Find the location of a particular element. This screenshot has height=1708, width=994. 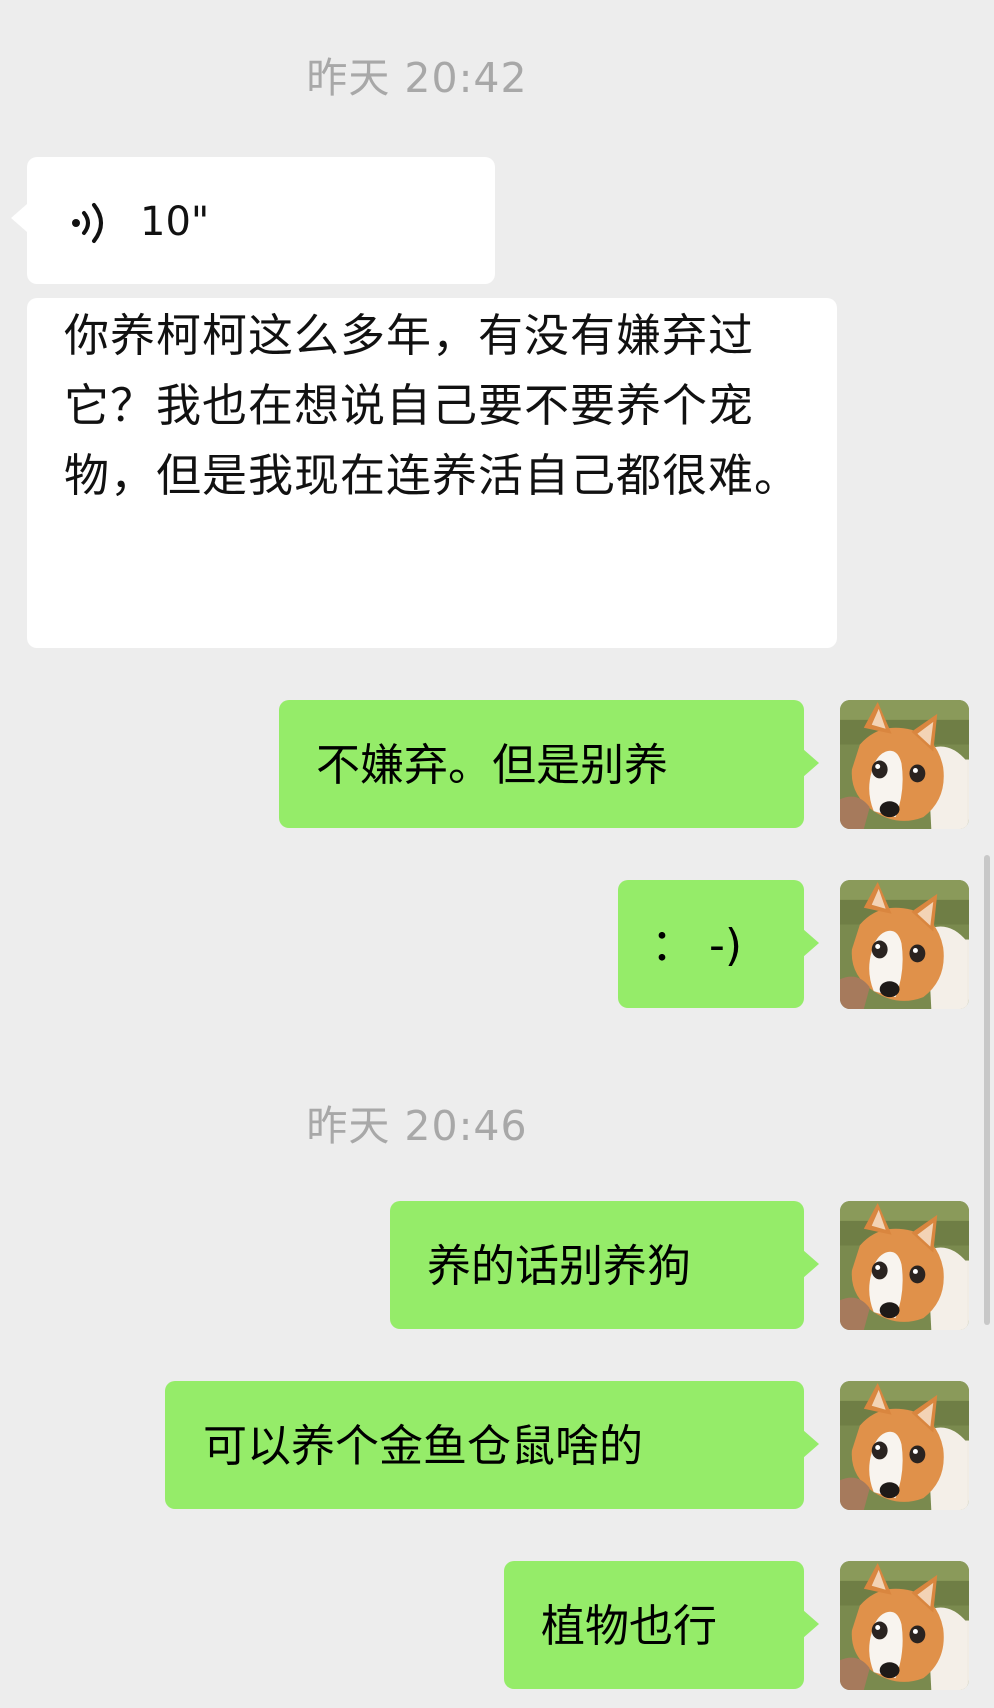

outgoing-message-text: 植物也行 is located at coordinates (629, 1626).